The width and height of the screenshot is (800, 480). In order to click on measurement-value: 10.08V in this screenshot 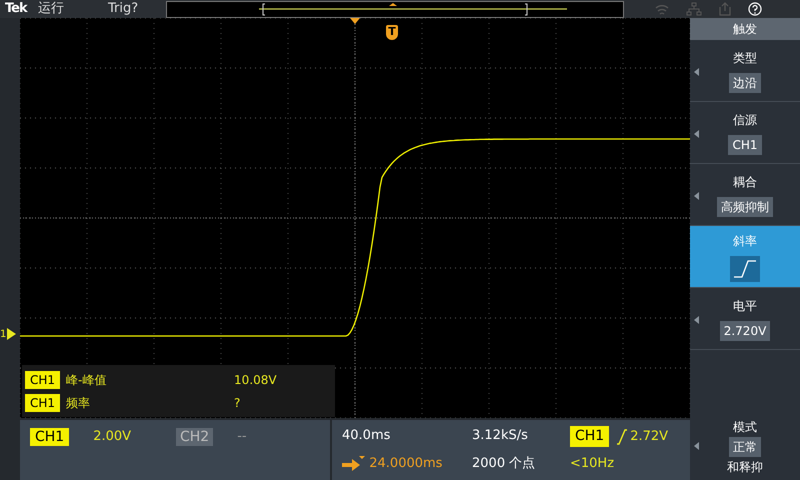, I will do `click(255, 380)`.